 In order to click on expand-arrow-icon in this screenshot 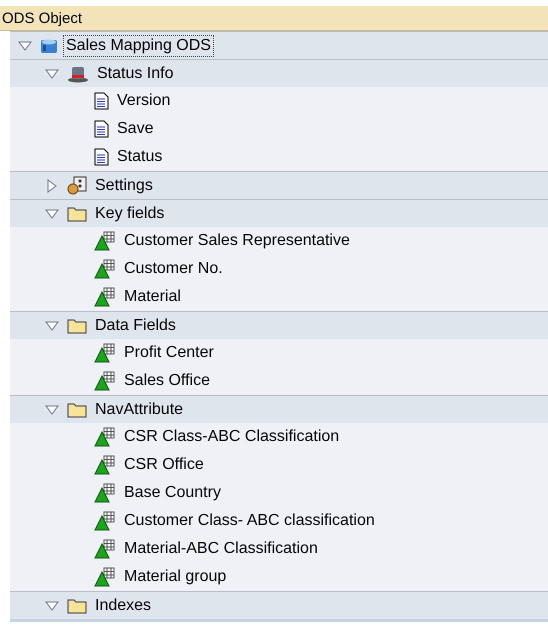, I will do `click(52, 185)`.